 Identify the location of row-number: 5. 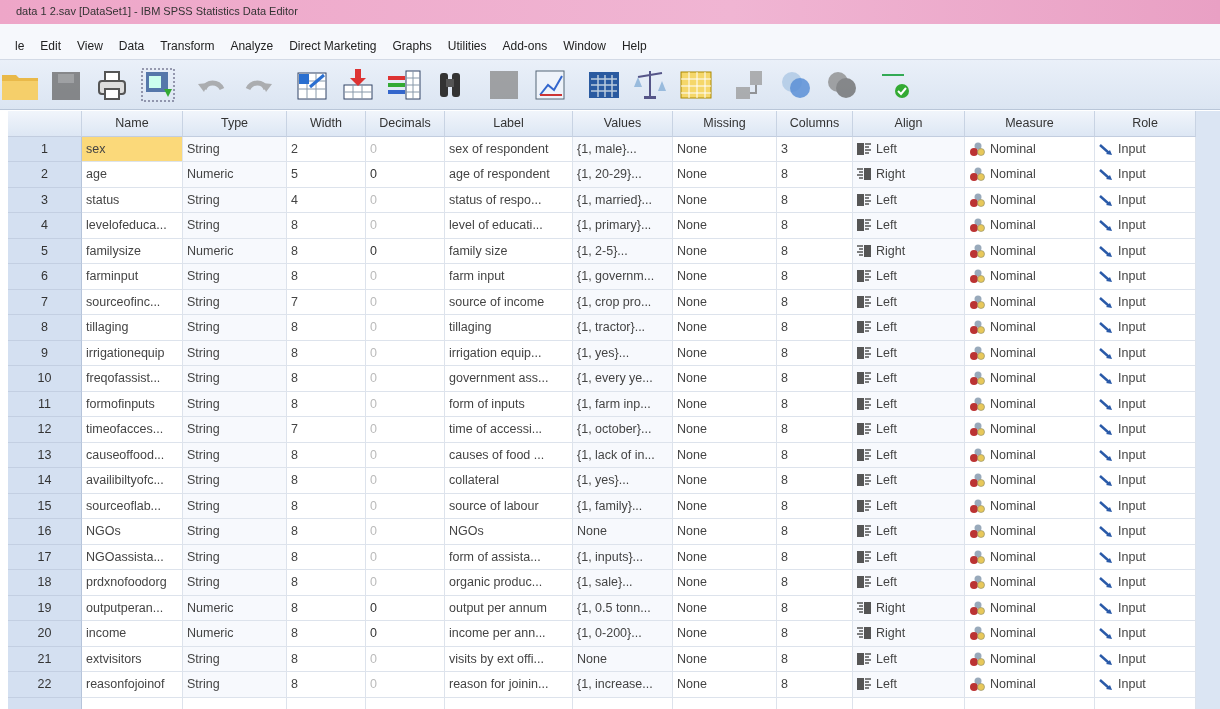
(45, 251).